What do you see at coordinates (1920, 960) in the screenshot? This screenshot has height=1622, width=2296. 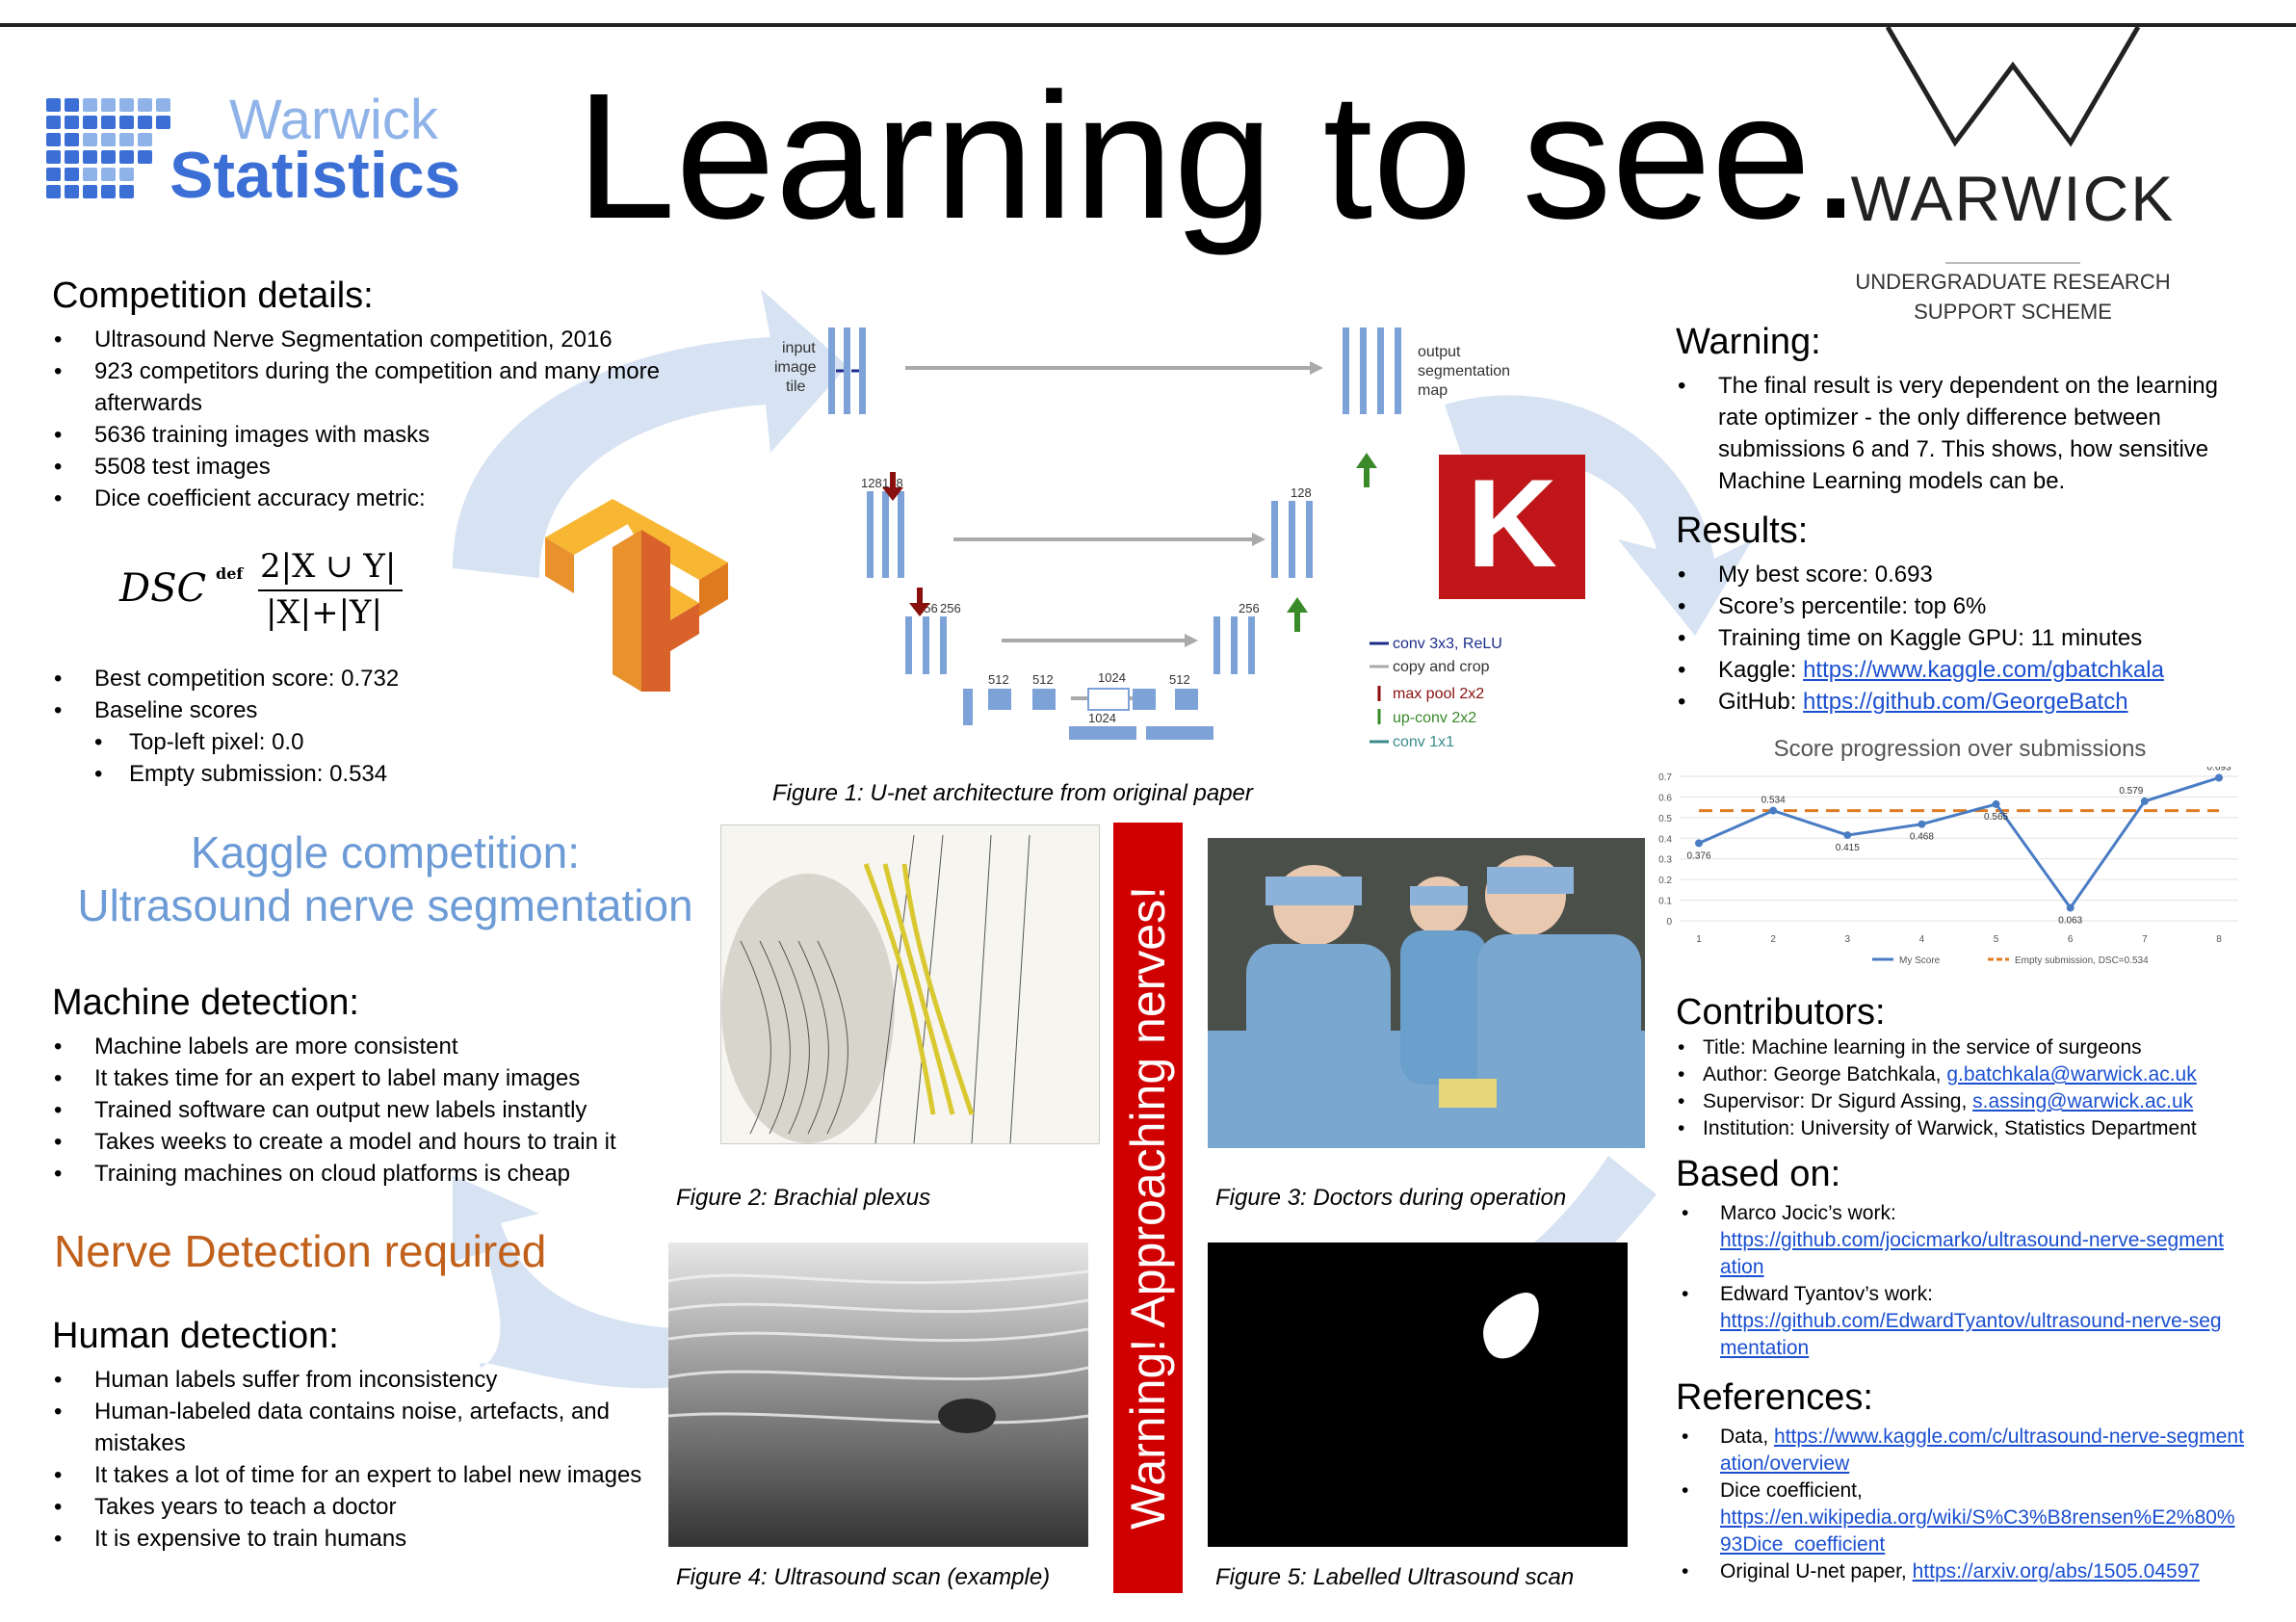 I see `legend-label: My Score` at bounding box center [1920, 960].